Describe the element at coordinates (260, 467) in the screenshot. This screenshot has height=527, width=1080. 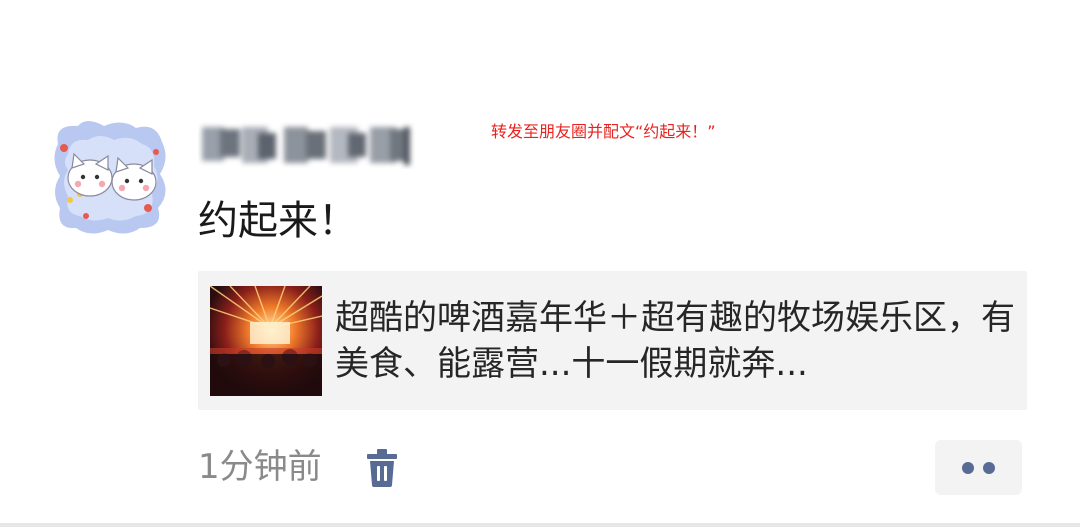
I see `timestamp: 1分钟前` at that location.